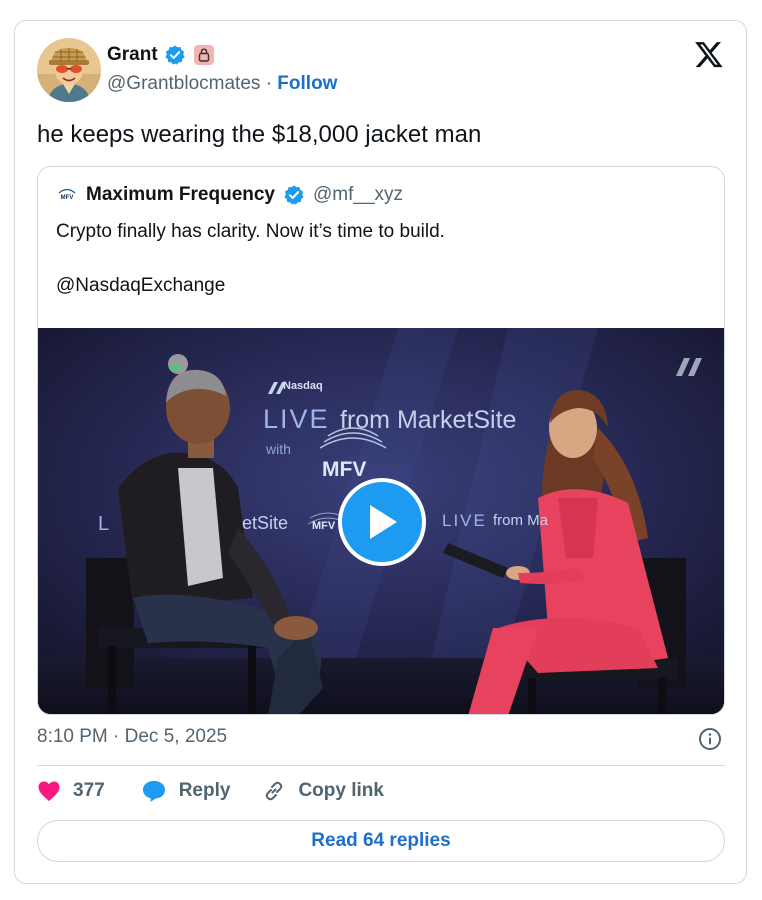 Image resolution: width=762 pixels, height=900 pixels. What do you see at coordinates (464, 520) in the screenshot?
I see `overlay-right-live: LIVE` at bounding box center [464, 520].